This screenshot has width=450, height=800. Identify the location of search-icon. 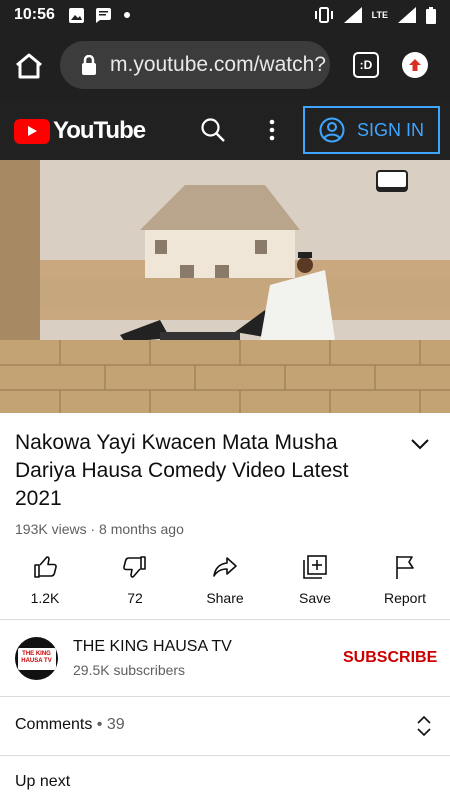
(213, 130).